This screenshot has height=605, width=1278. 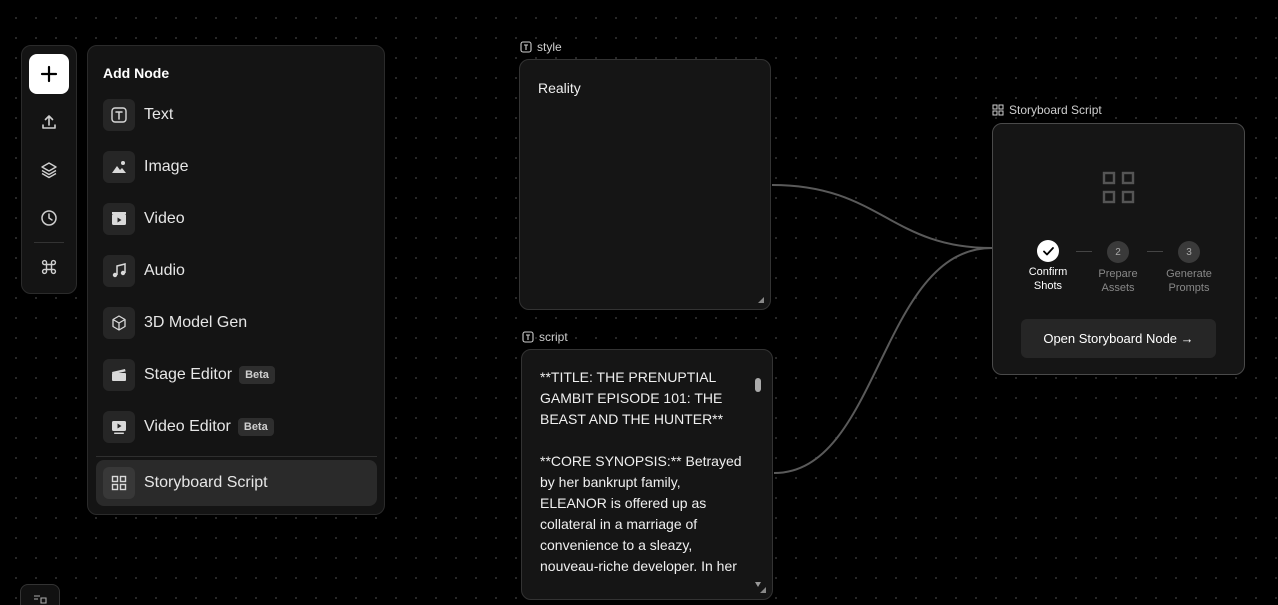 I want to click on scrollbar-thumb, so click(x=758, y=385).